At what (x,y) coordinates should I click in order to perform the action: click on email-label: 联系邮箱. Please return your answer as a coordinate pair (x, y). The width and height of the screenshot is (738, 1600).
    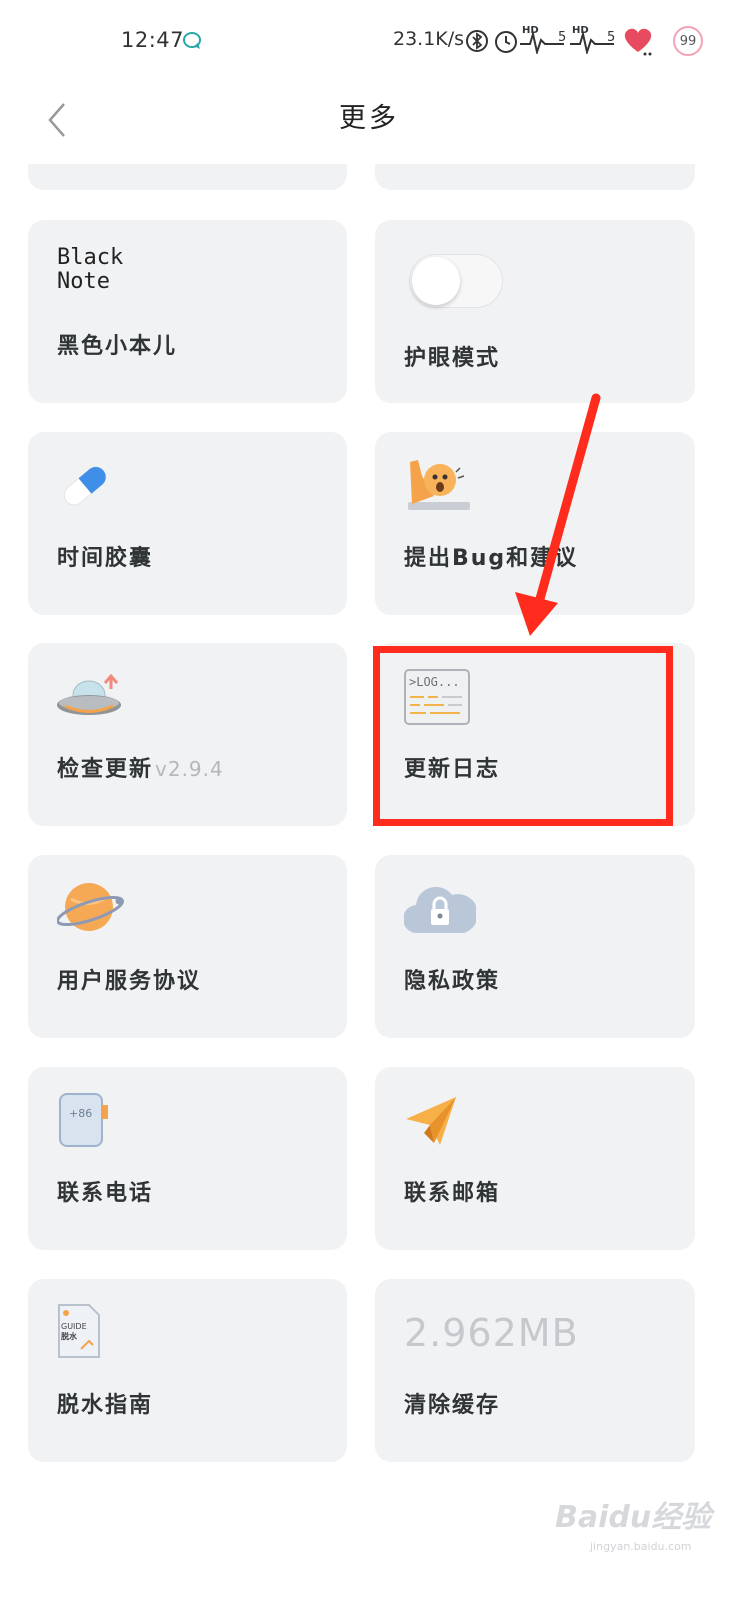
    Looking at the image, I should click on (452, 1193).